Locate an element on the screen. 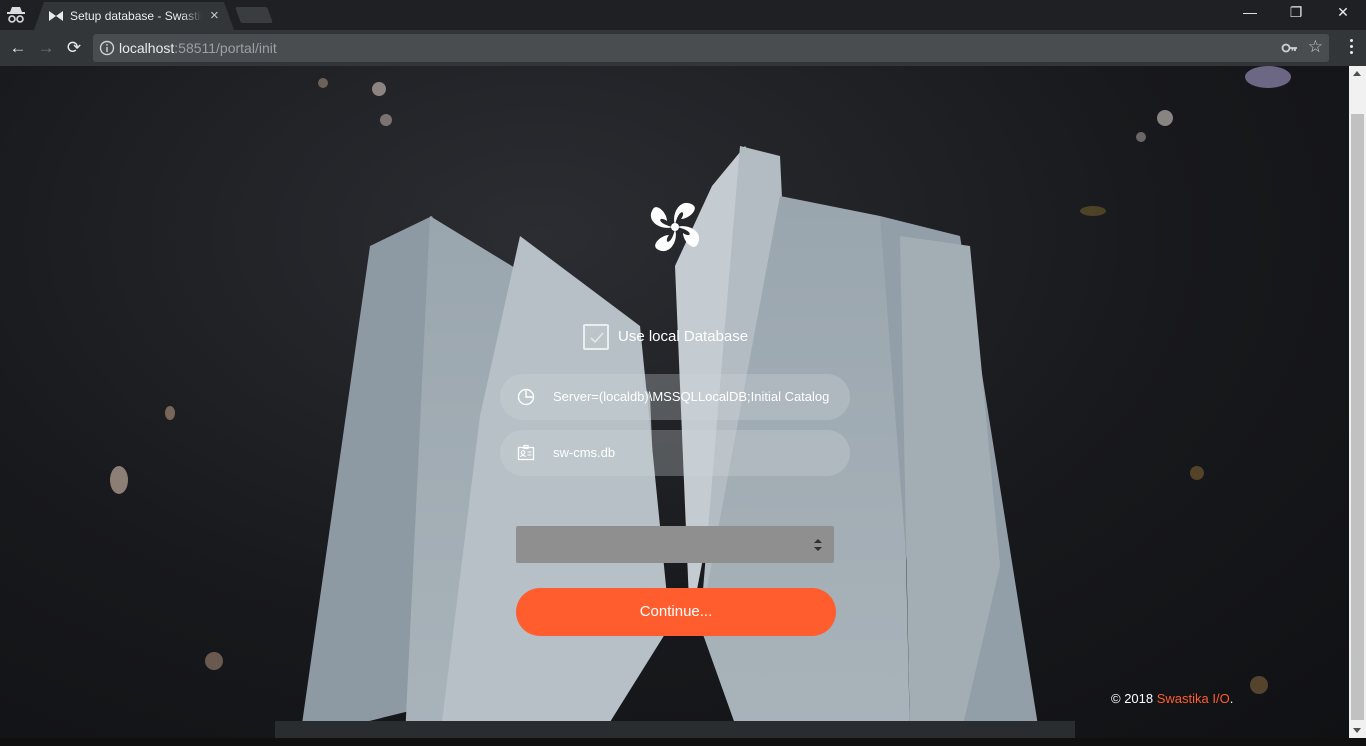 Image resolution: width=1366 pixels, height=746 pixels. footer-copyright: © 2018 Swastika I/O. is located at coordinates (1172, 698).